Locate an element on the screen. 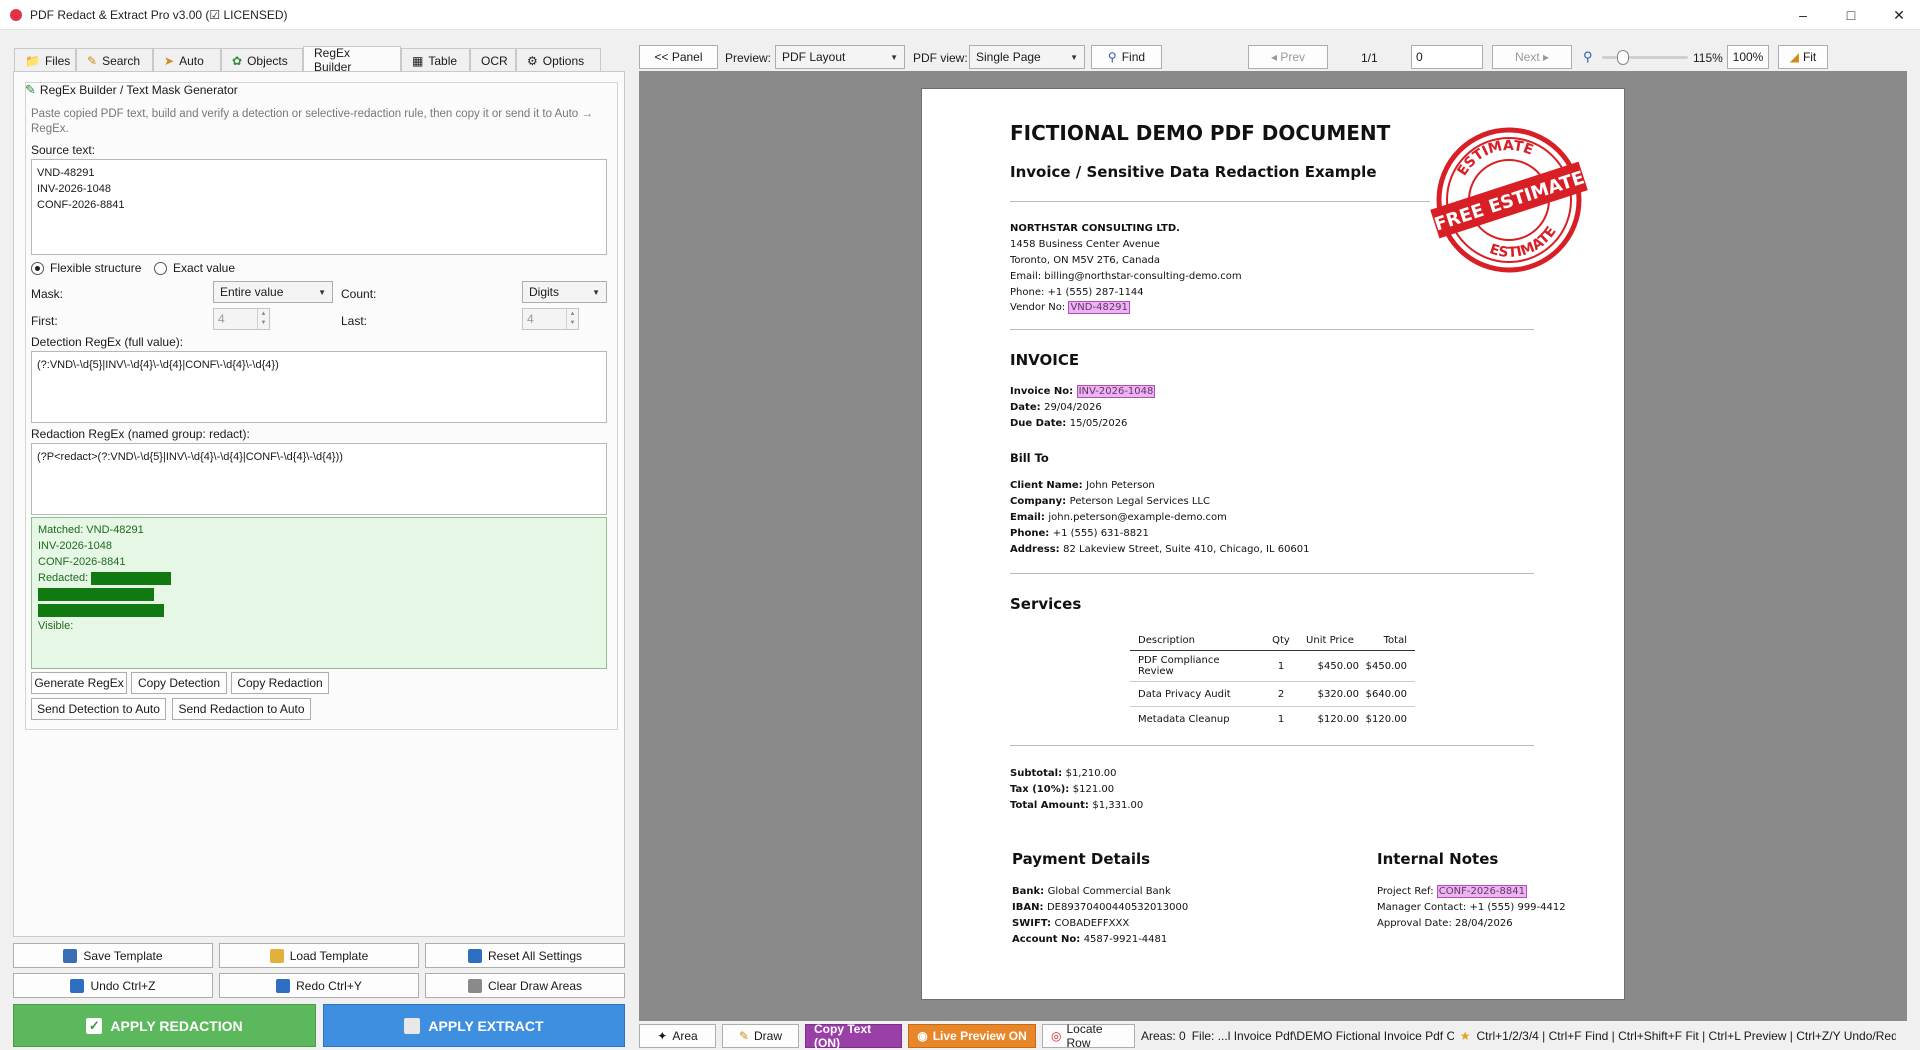  iban: IBAN: DE89370400440532013000 is located at coordinates (1100, 907).